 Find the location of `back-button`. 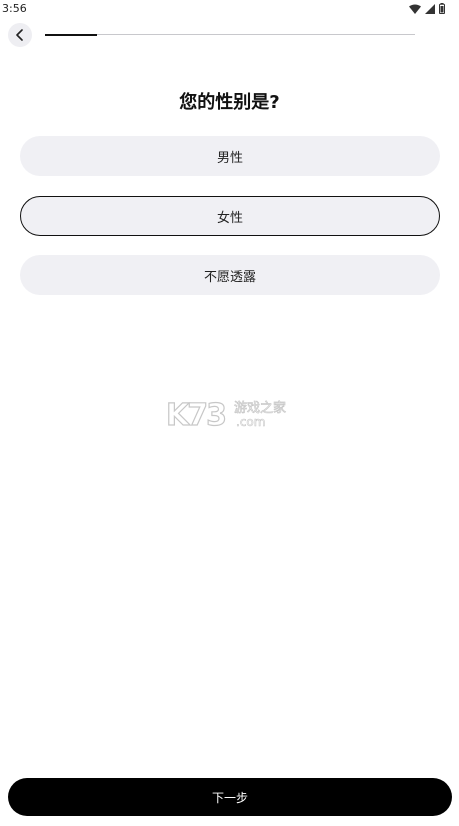

back-button is located at coordinates (20, 35).